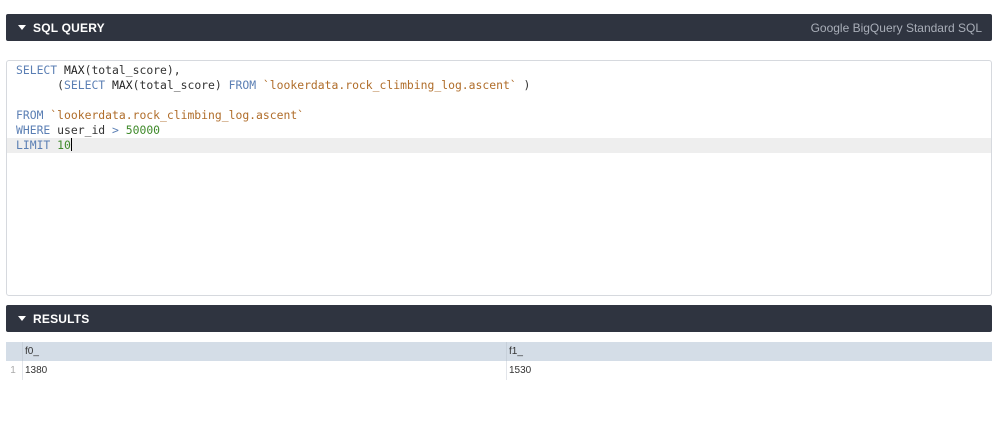 The image size is (998, 444). I want to click on code-token: WHERE, so click(37, 130).